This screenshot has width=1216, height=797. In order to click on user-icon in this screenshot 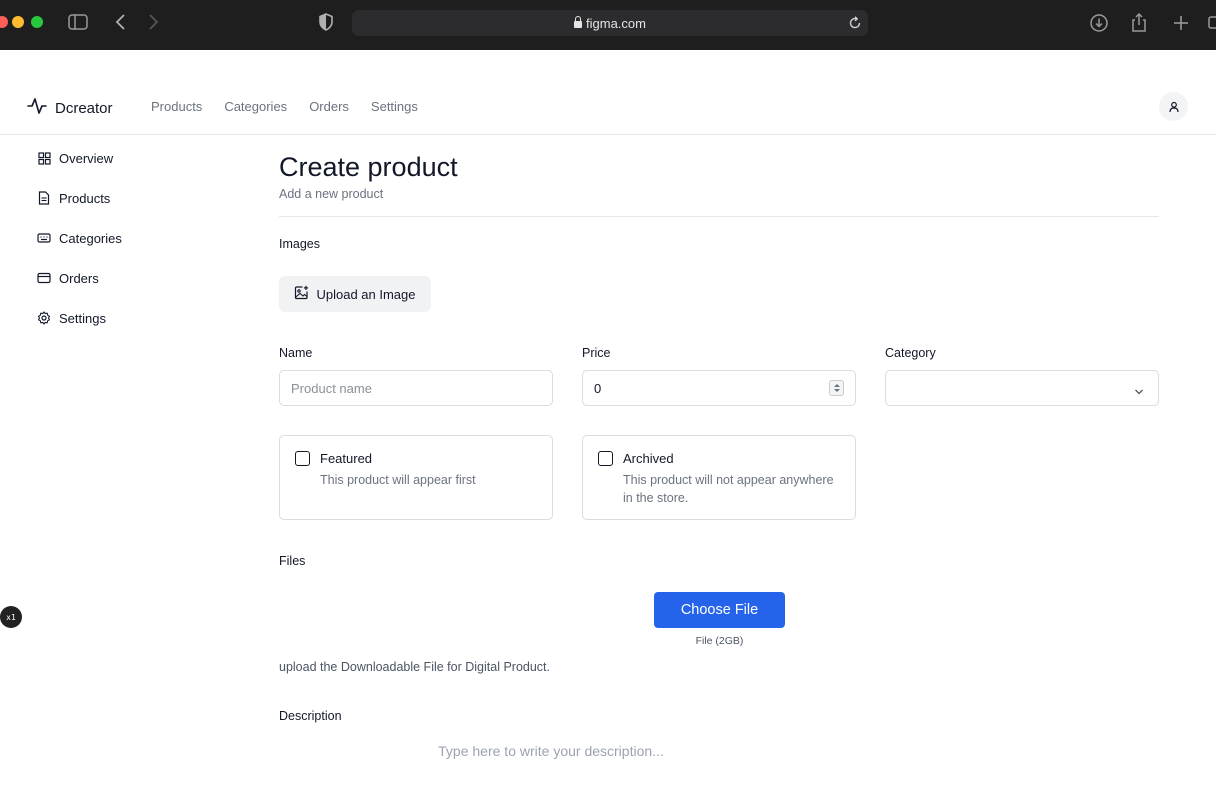, I will do `click(1173, 106)`.